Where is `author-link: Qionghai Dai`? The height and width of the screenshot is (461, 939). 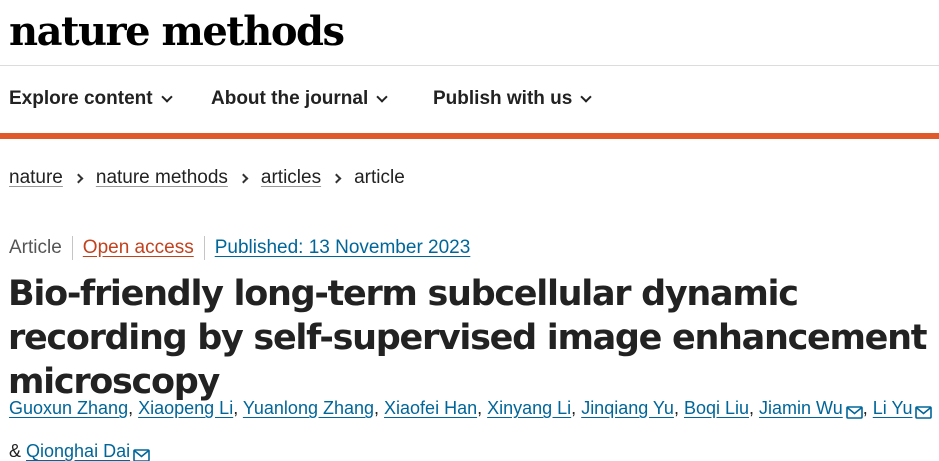
author-link: Qionghai Dai is located at coordinates (78, 451).